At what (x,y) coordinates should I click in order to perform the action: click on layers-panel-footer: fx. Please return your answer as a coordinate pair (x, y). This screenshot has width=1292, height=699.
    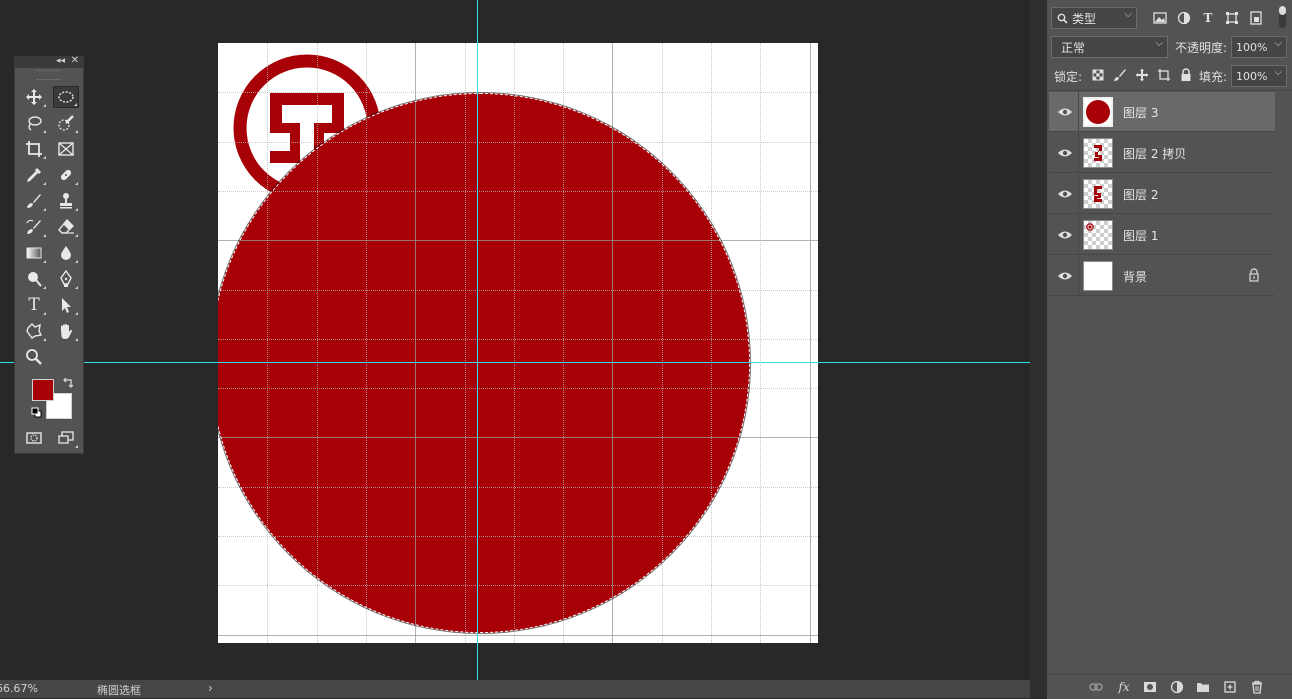
    Looking at the image, I should click on (1169, 686).